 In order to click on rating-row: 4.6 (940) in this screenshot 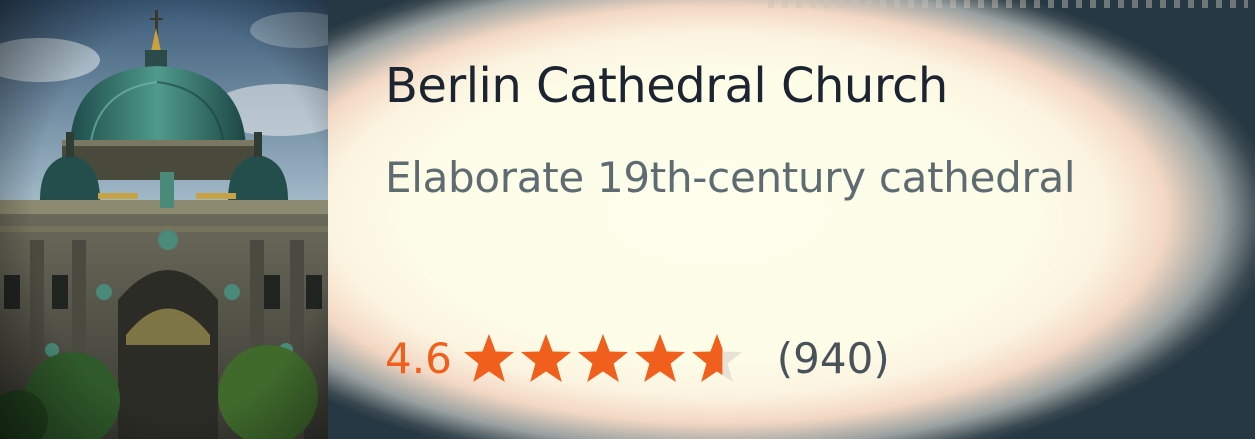, I will do `click(637, 358)`.